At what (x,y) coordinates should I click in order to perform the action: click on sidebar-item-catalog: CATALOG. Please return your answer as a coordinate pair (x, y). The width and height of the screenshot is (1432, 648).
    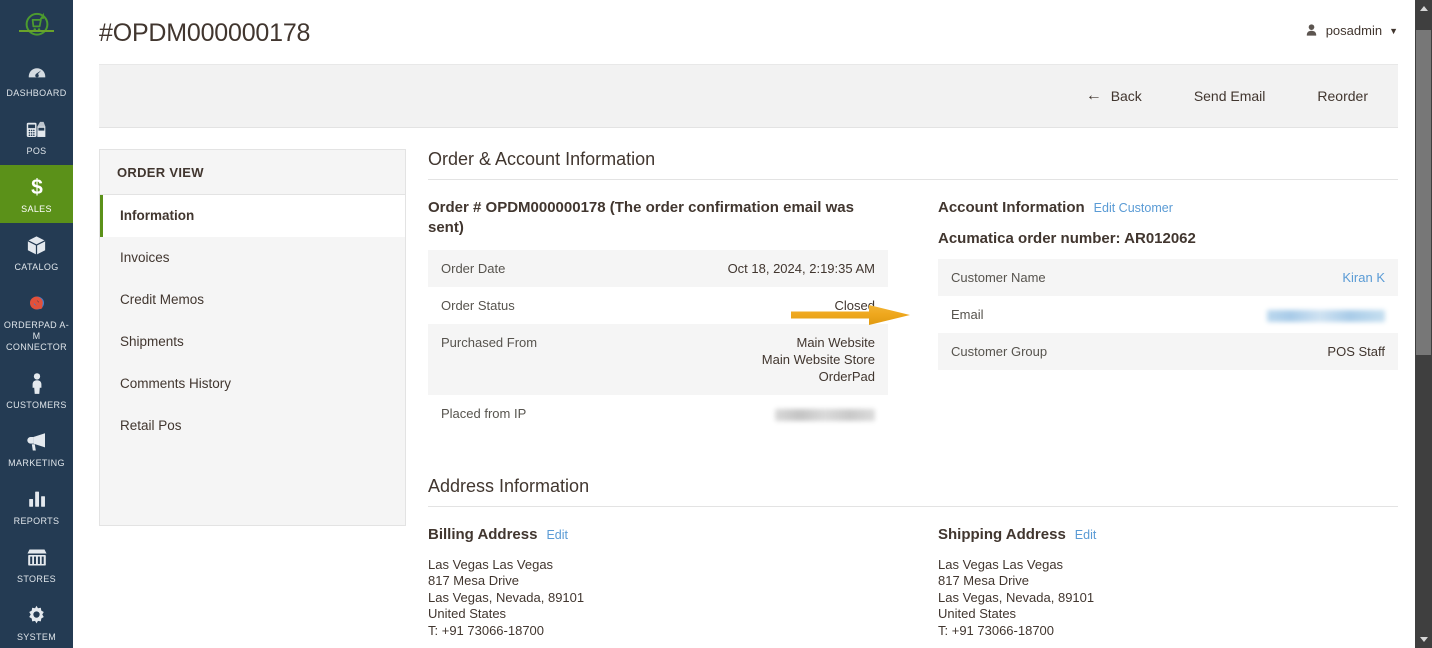
    Looking at the image, I should click on (36, 252).